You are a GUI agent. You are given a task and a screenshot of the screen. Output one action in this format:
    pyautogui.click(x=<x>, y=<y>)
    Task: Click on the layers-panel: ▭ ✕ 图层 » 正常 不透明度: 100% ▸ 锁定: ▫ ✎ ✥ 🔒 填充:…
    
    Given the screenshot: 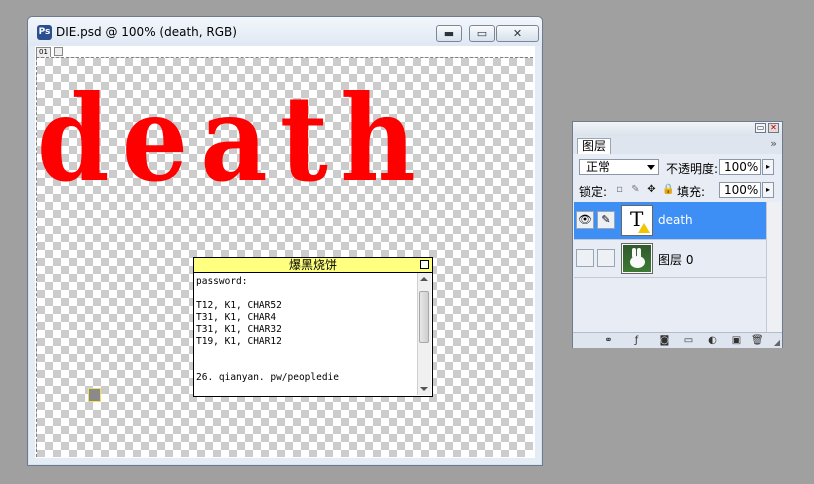 What is the action you would take?
    pyautogui.click(x=677, y=234)
    